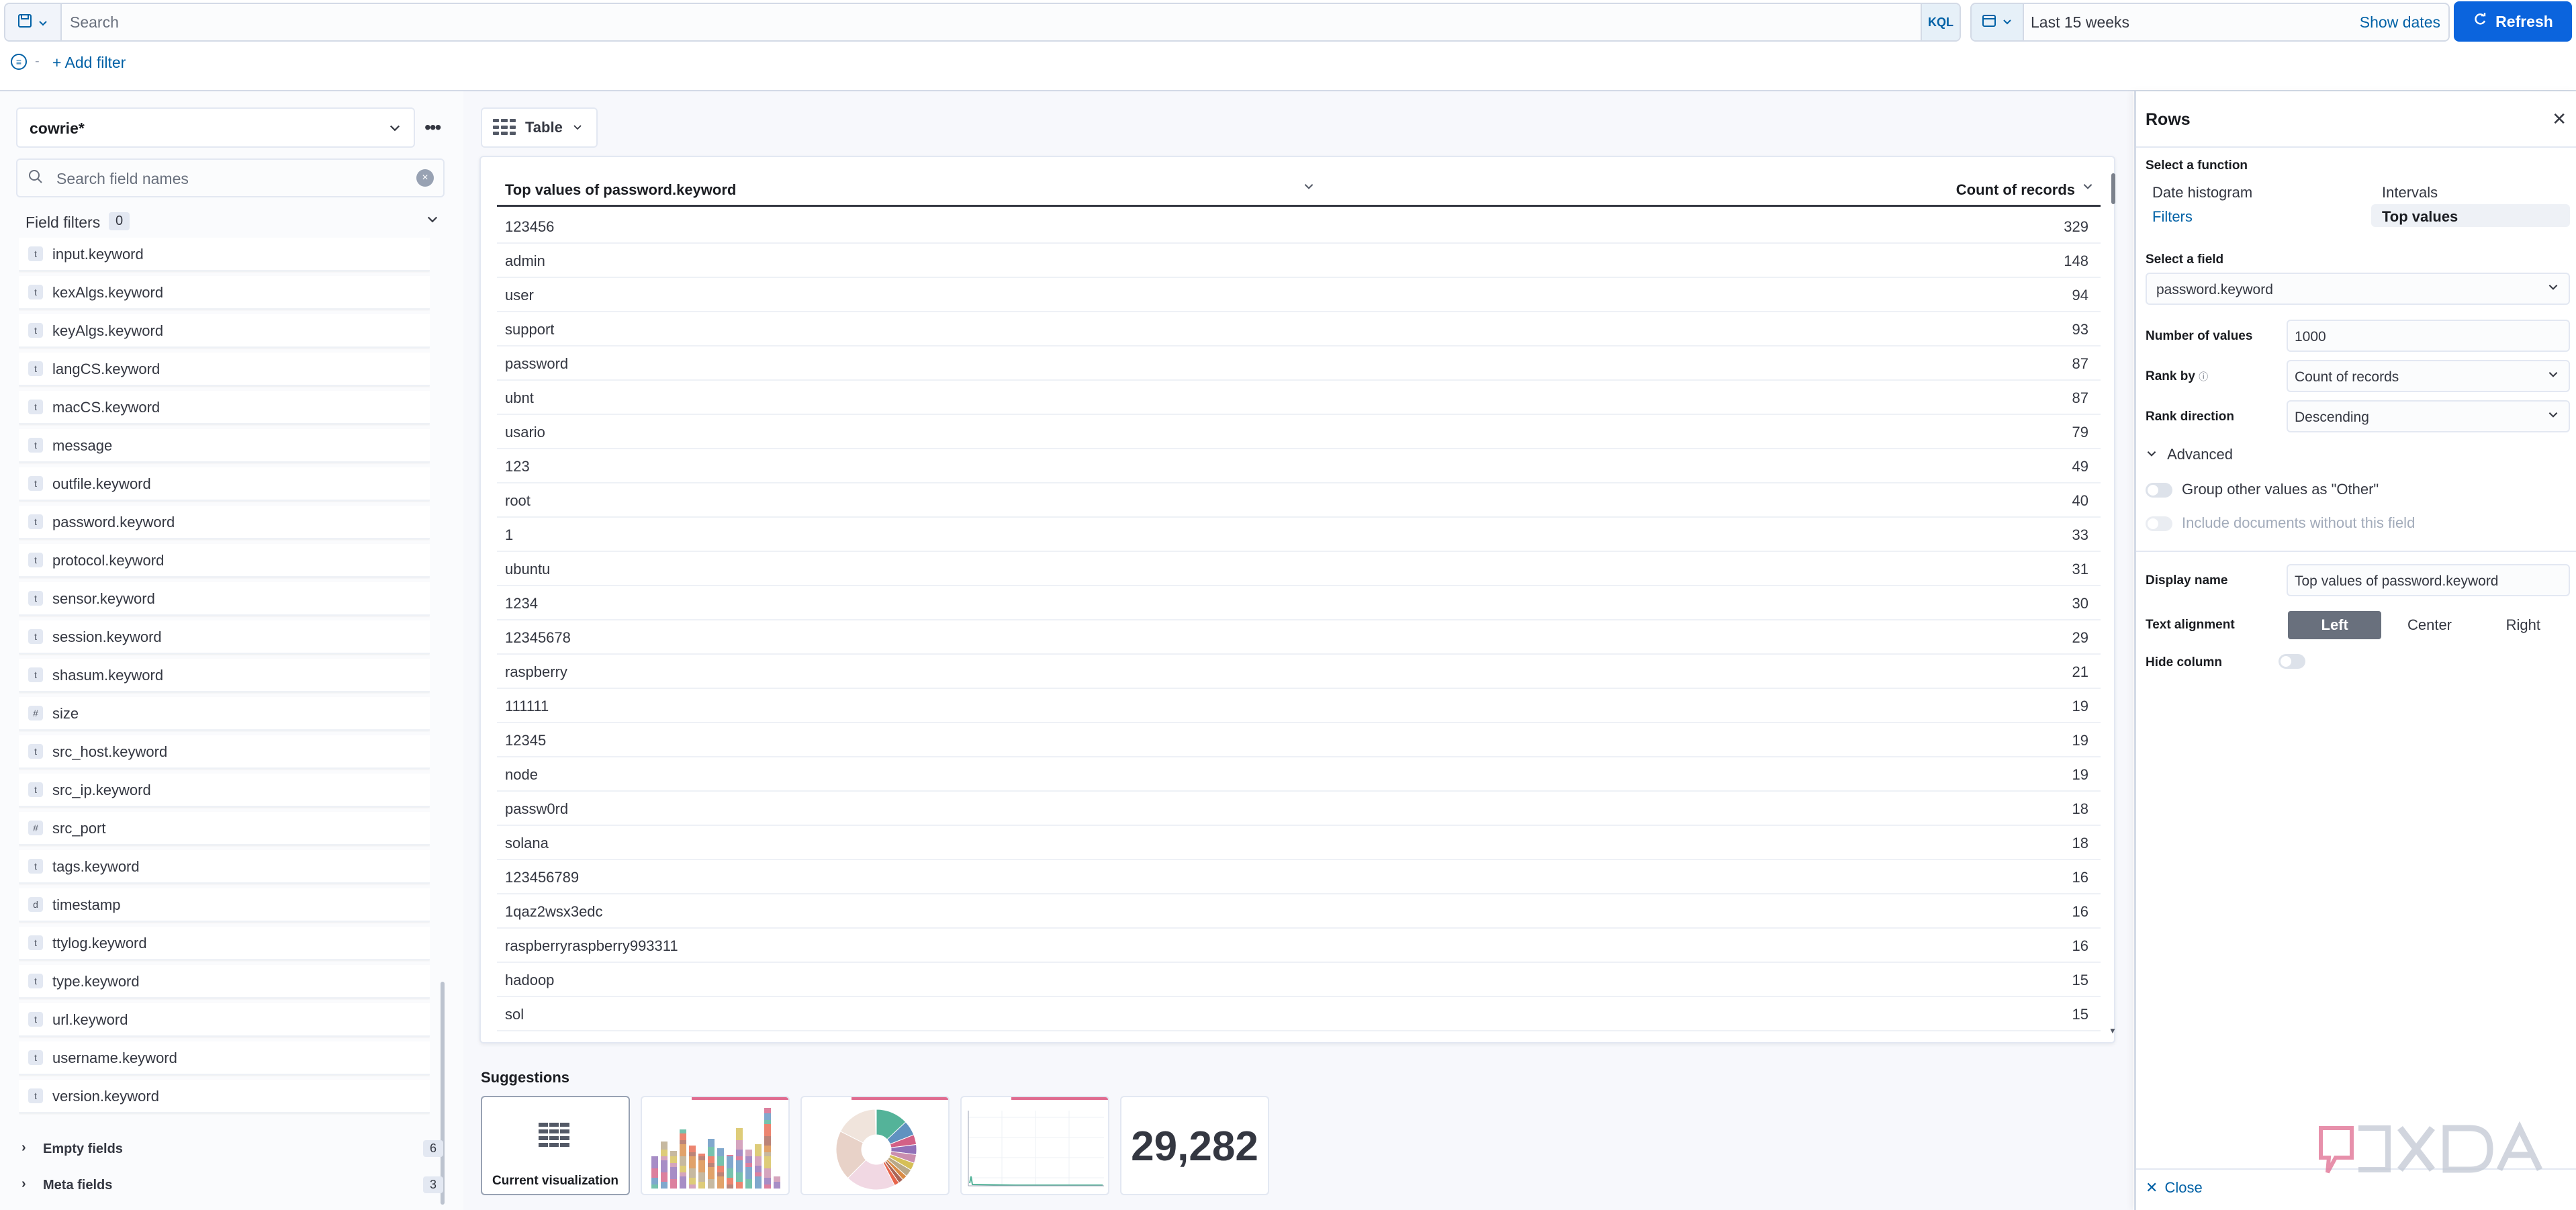 The image size is (2576, 1210). I want to click on show-dates-link: Show dates, so click(2400, 22).